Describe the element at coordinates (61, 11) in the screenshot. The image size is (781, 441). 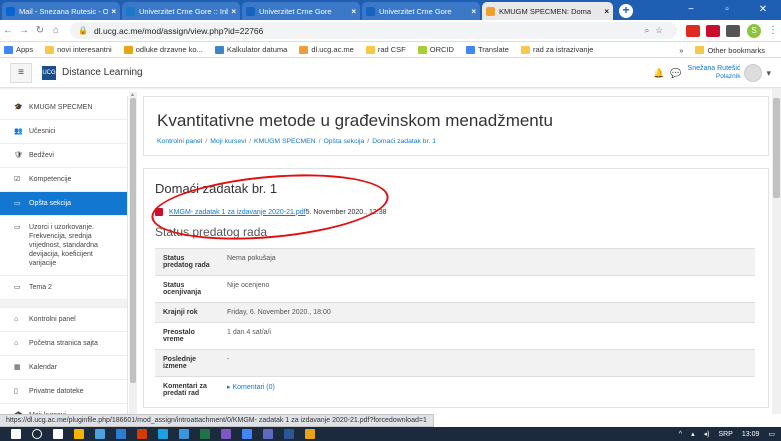
I see `browser-tab: Mail - Snezana Rutesic - Ou ×` at that location.